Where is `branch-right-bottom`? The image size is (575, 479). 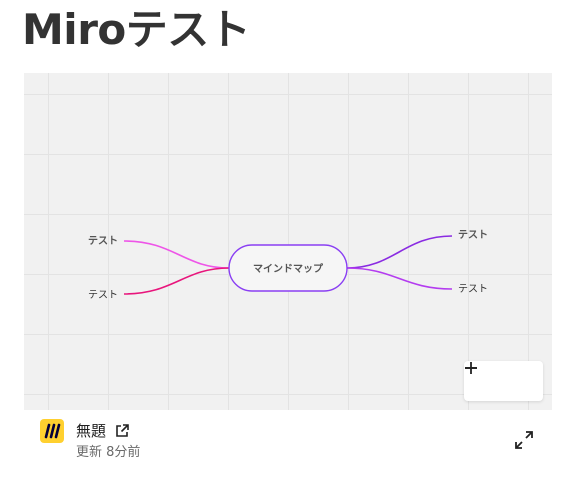
branch-right-bottom is located at coordinates (399, 278).